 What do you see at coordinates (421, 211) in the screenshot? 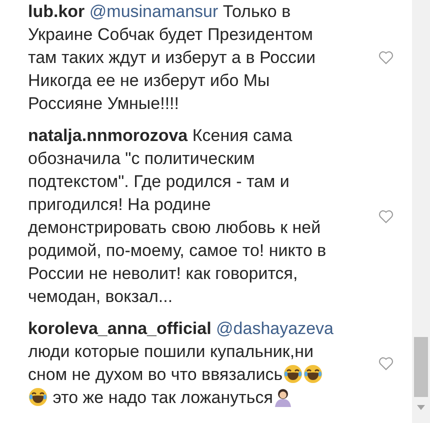
I see `scrollbar` at bounding box center [421, 211].